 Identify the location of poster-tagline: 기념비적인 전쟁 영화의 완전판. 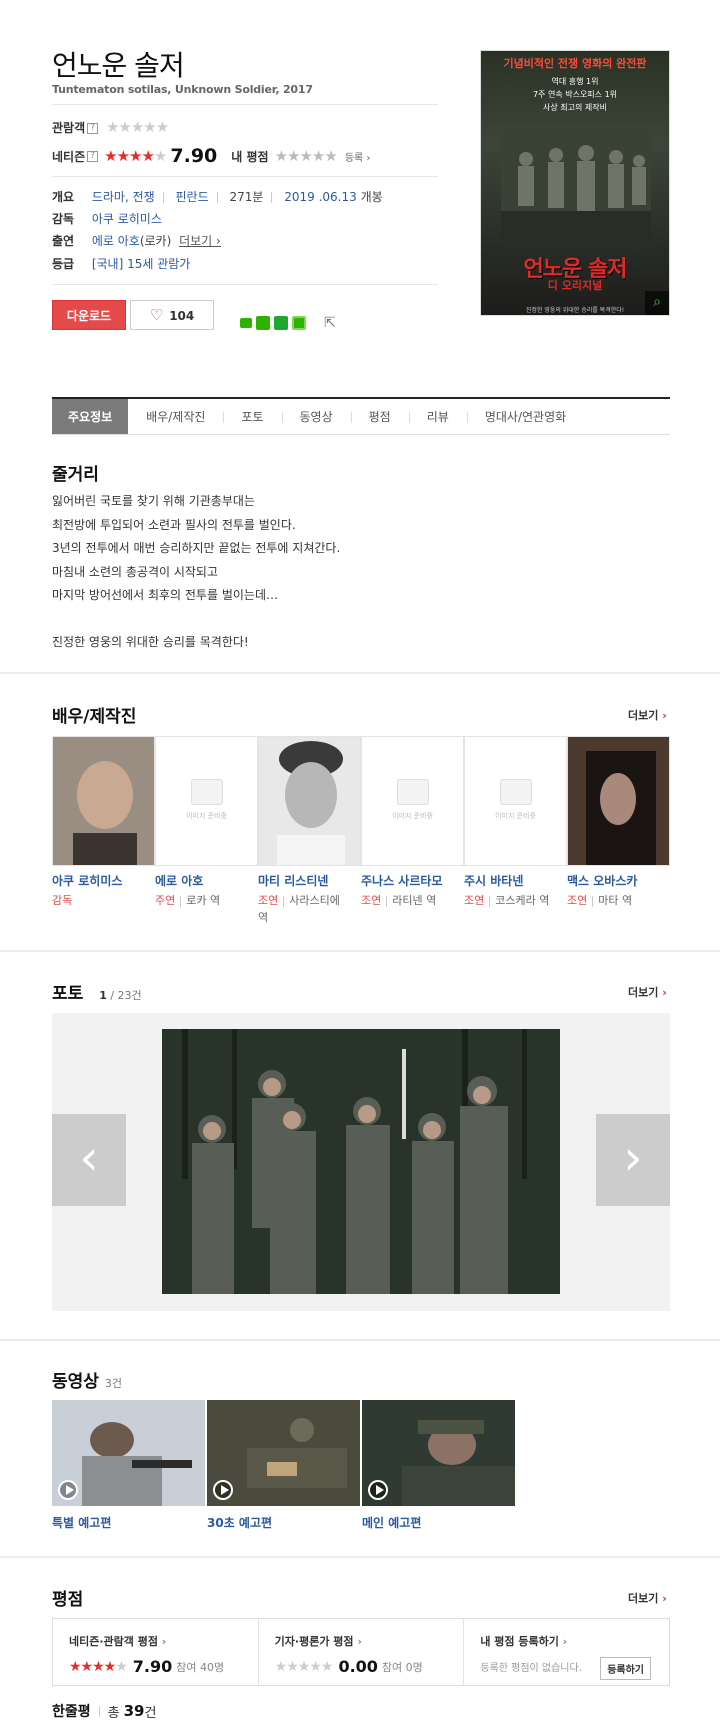
(575, 63).